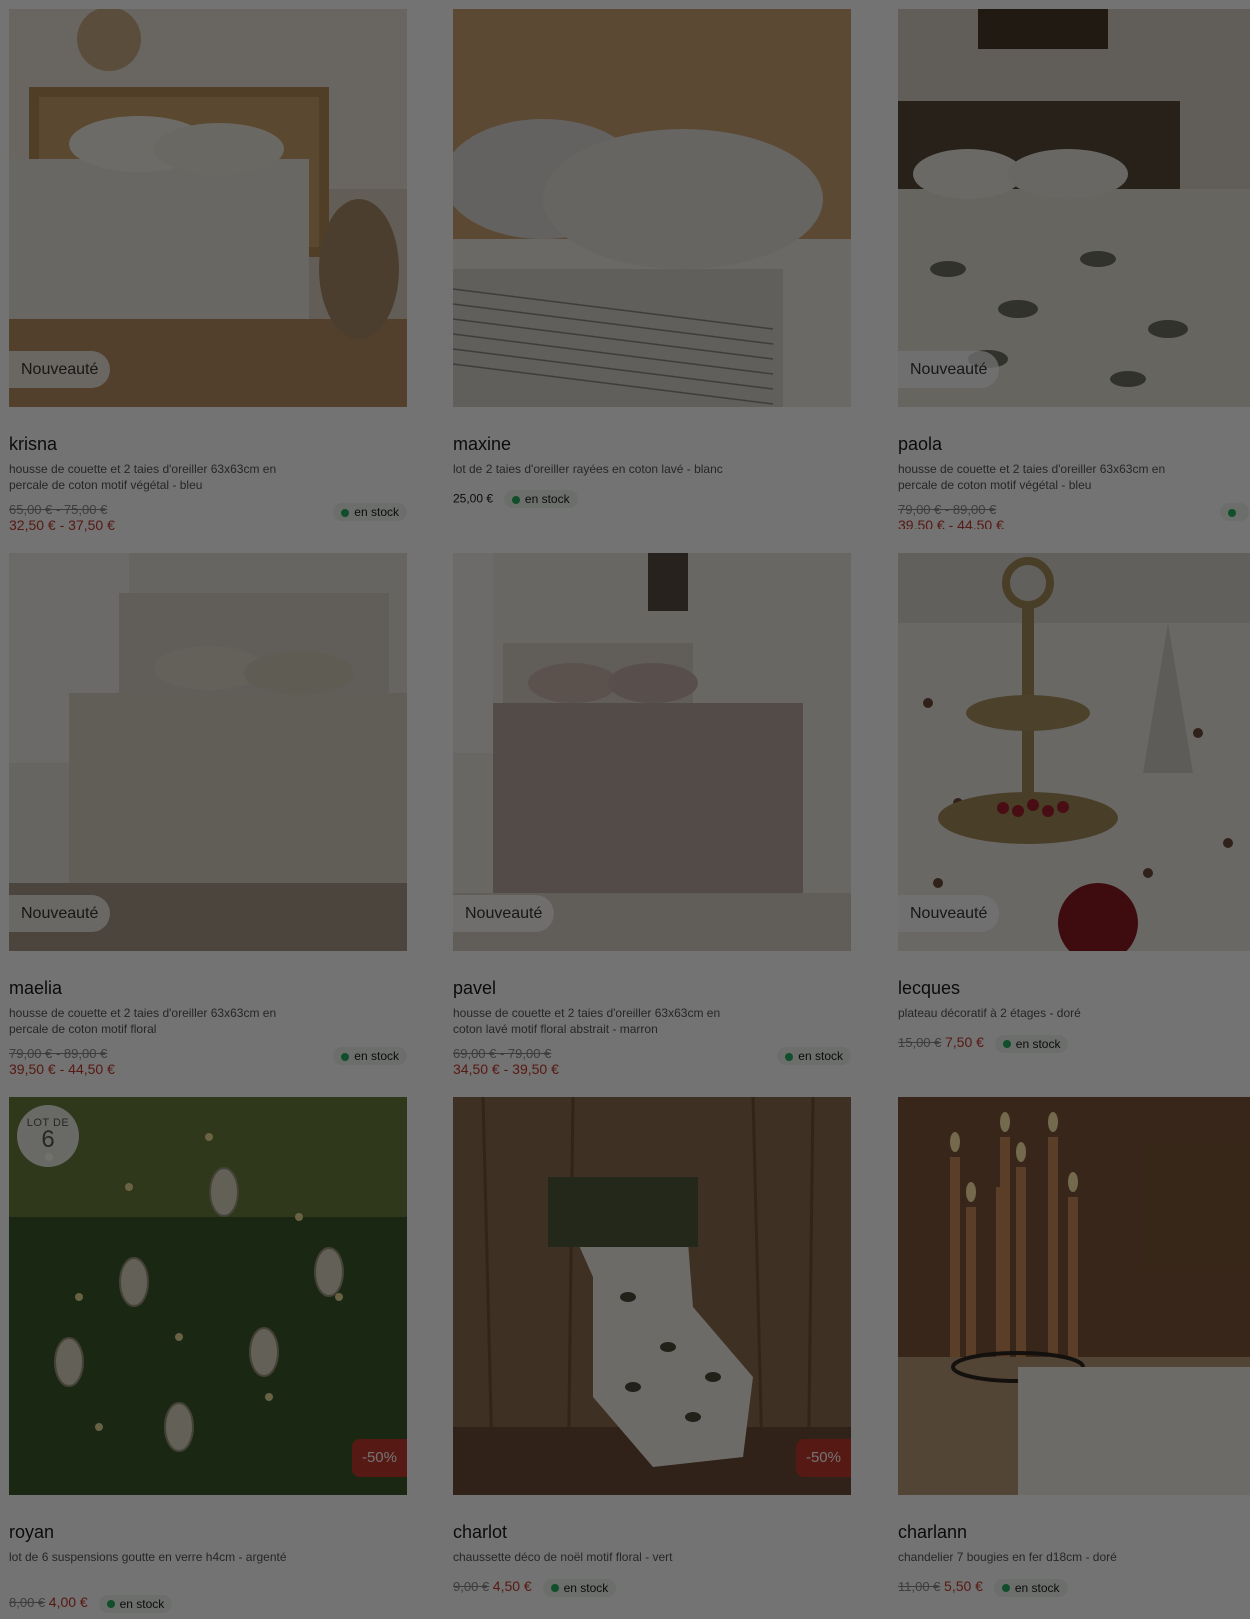  Describe the element at coordinates (920, 444) in the screenshot. I see `product-name: paola` at that location.